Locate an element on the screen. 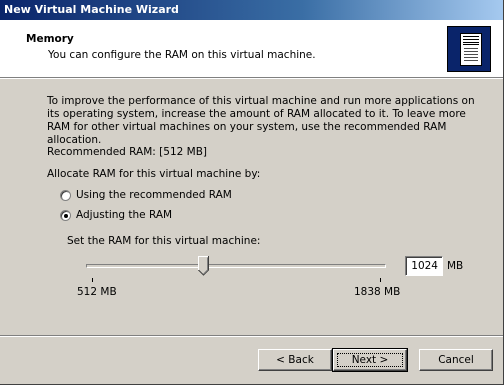 Image resolution: width=504 pixels, height=385 pixels. radio-label-recommended: Using the recommended RAM is located at coordinates (154, 195).